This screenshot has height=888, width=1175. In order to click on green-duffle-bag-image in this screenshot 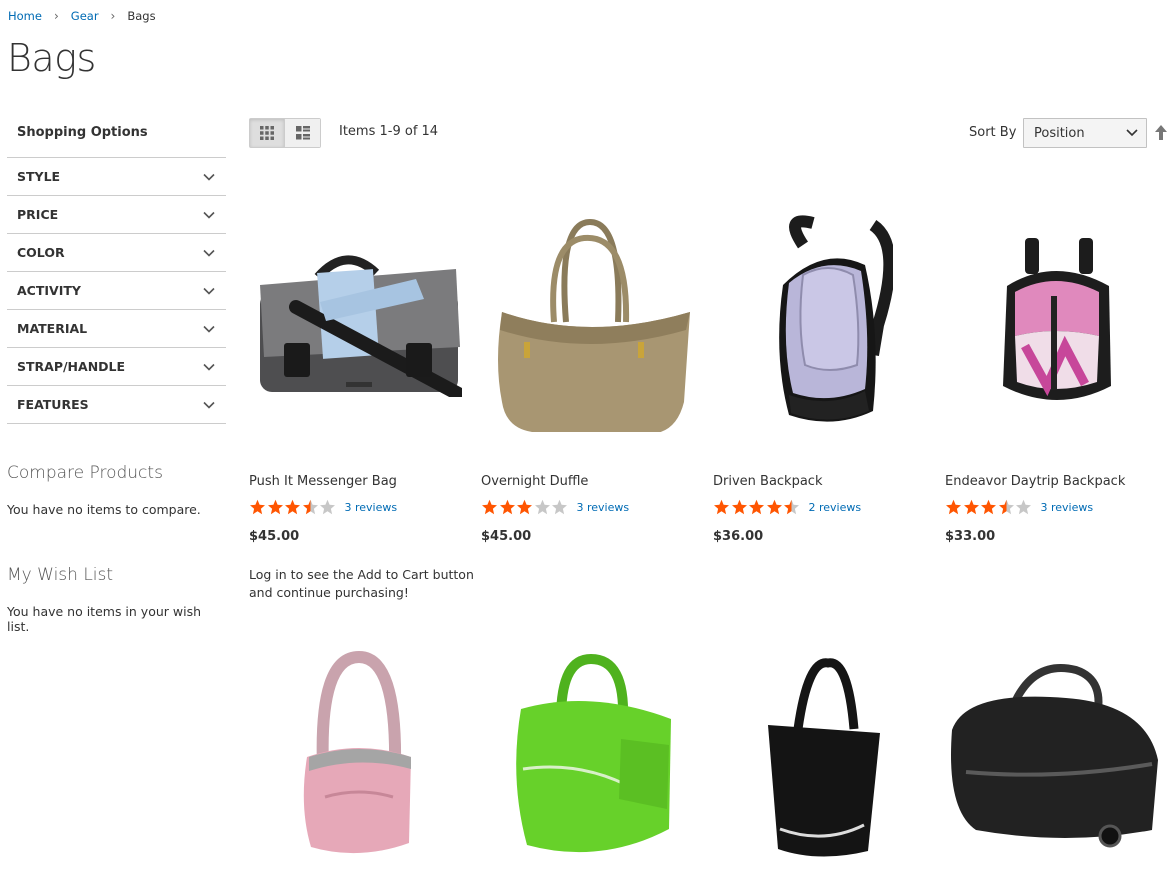, I will do `click(593, 753)`.